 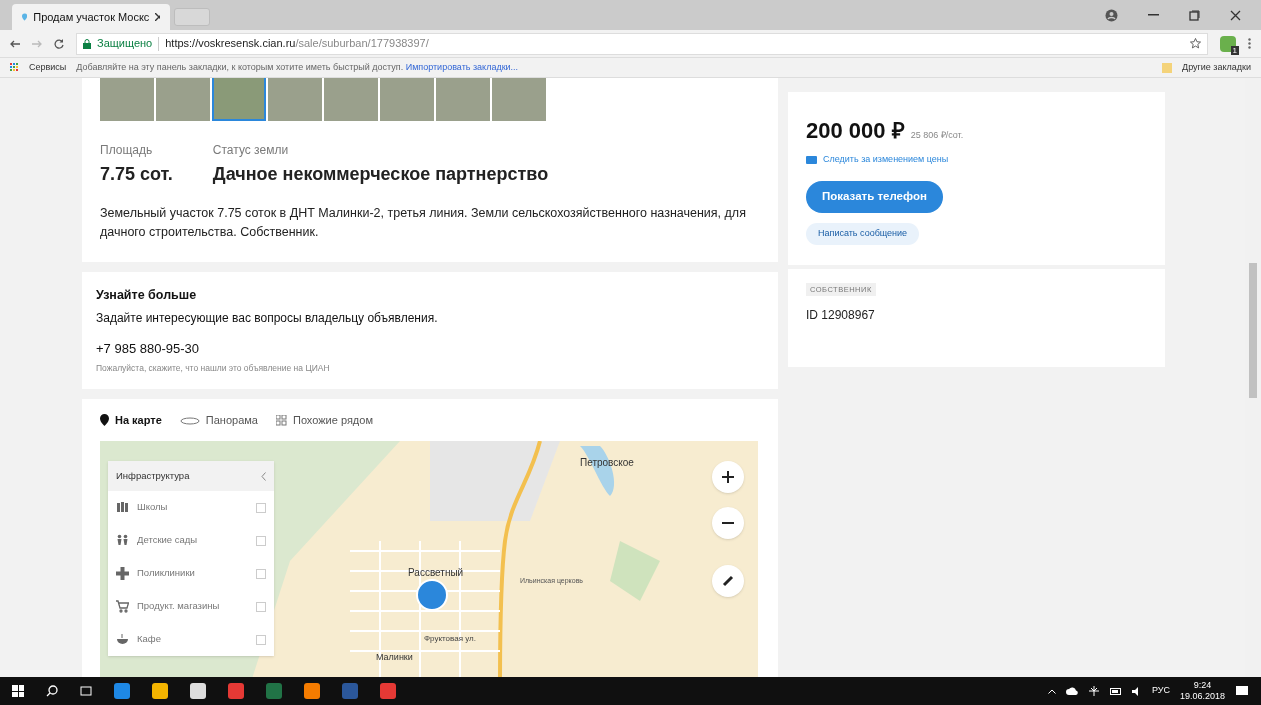 I want to click on scrollbar-thumb, so click(x=1253, y=330).